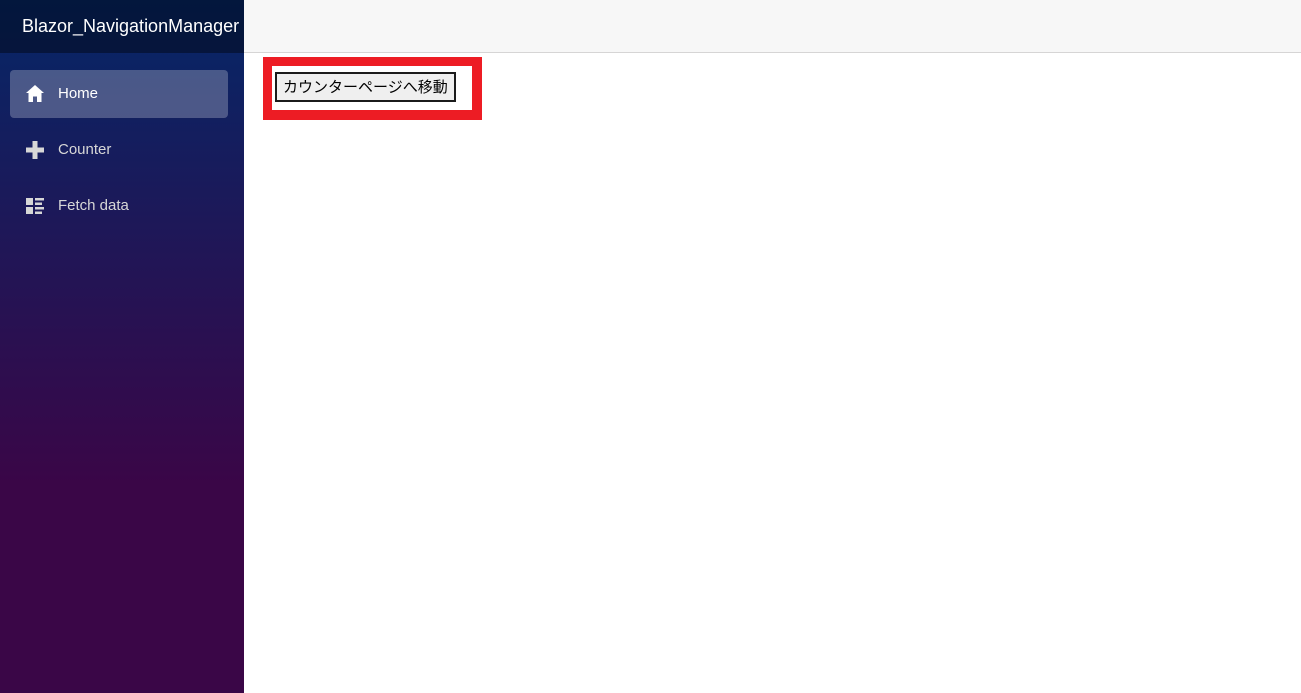  Describe the element at coordinates (78, 93) in the screenshot. I see `sidebar-item-label: Home` at that location.